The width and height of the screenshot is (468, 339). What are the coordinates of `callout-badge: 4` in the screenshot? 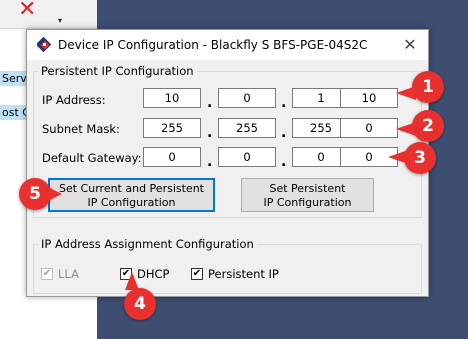 It's located at (140, 304).